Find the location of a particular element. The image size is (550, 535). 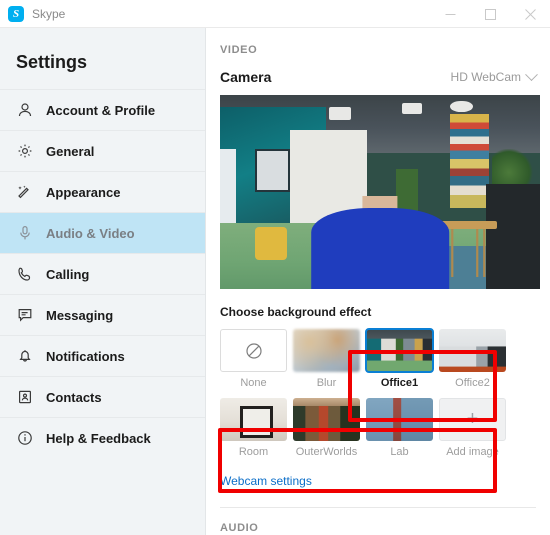

blur-thumbnail is located at coordinates (326, 350).